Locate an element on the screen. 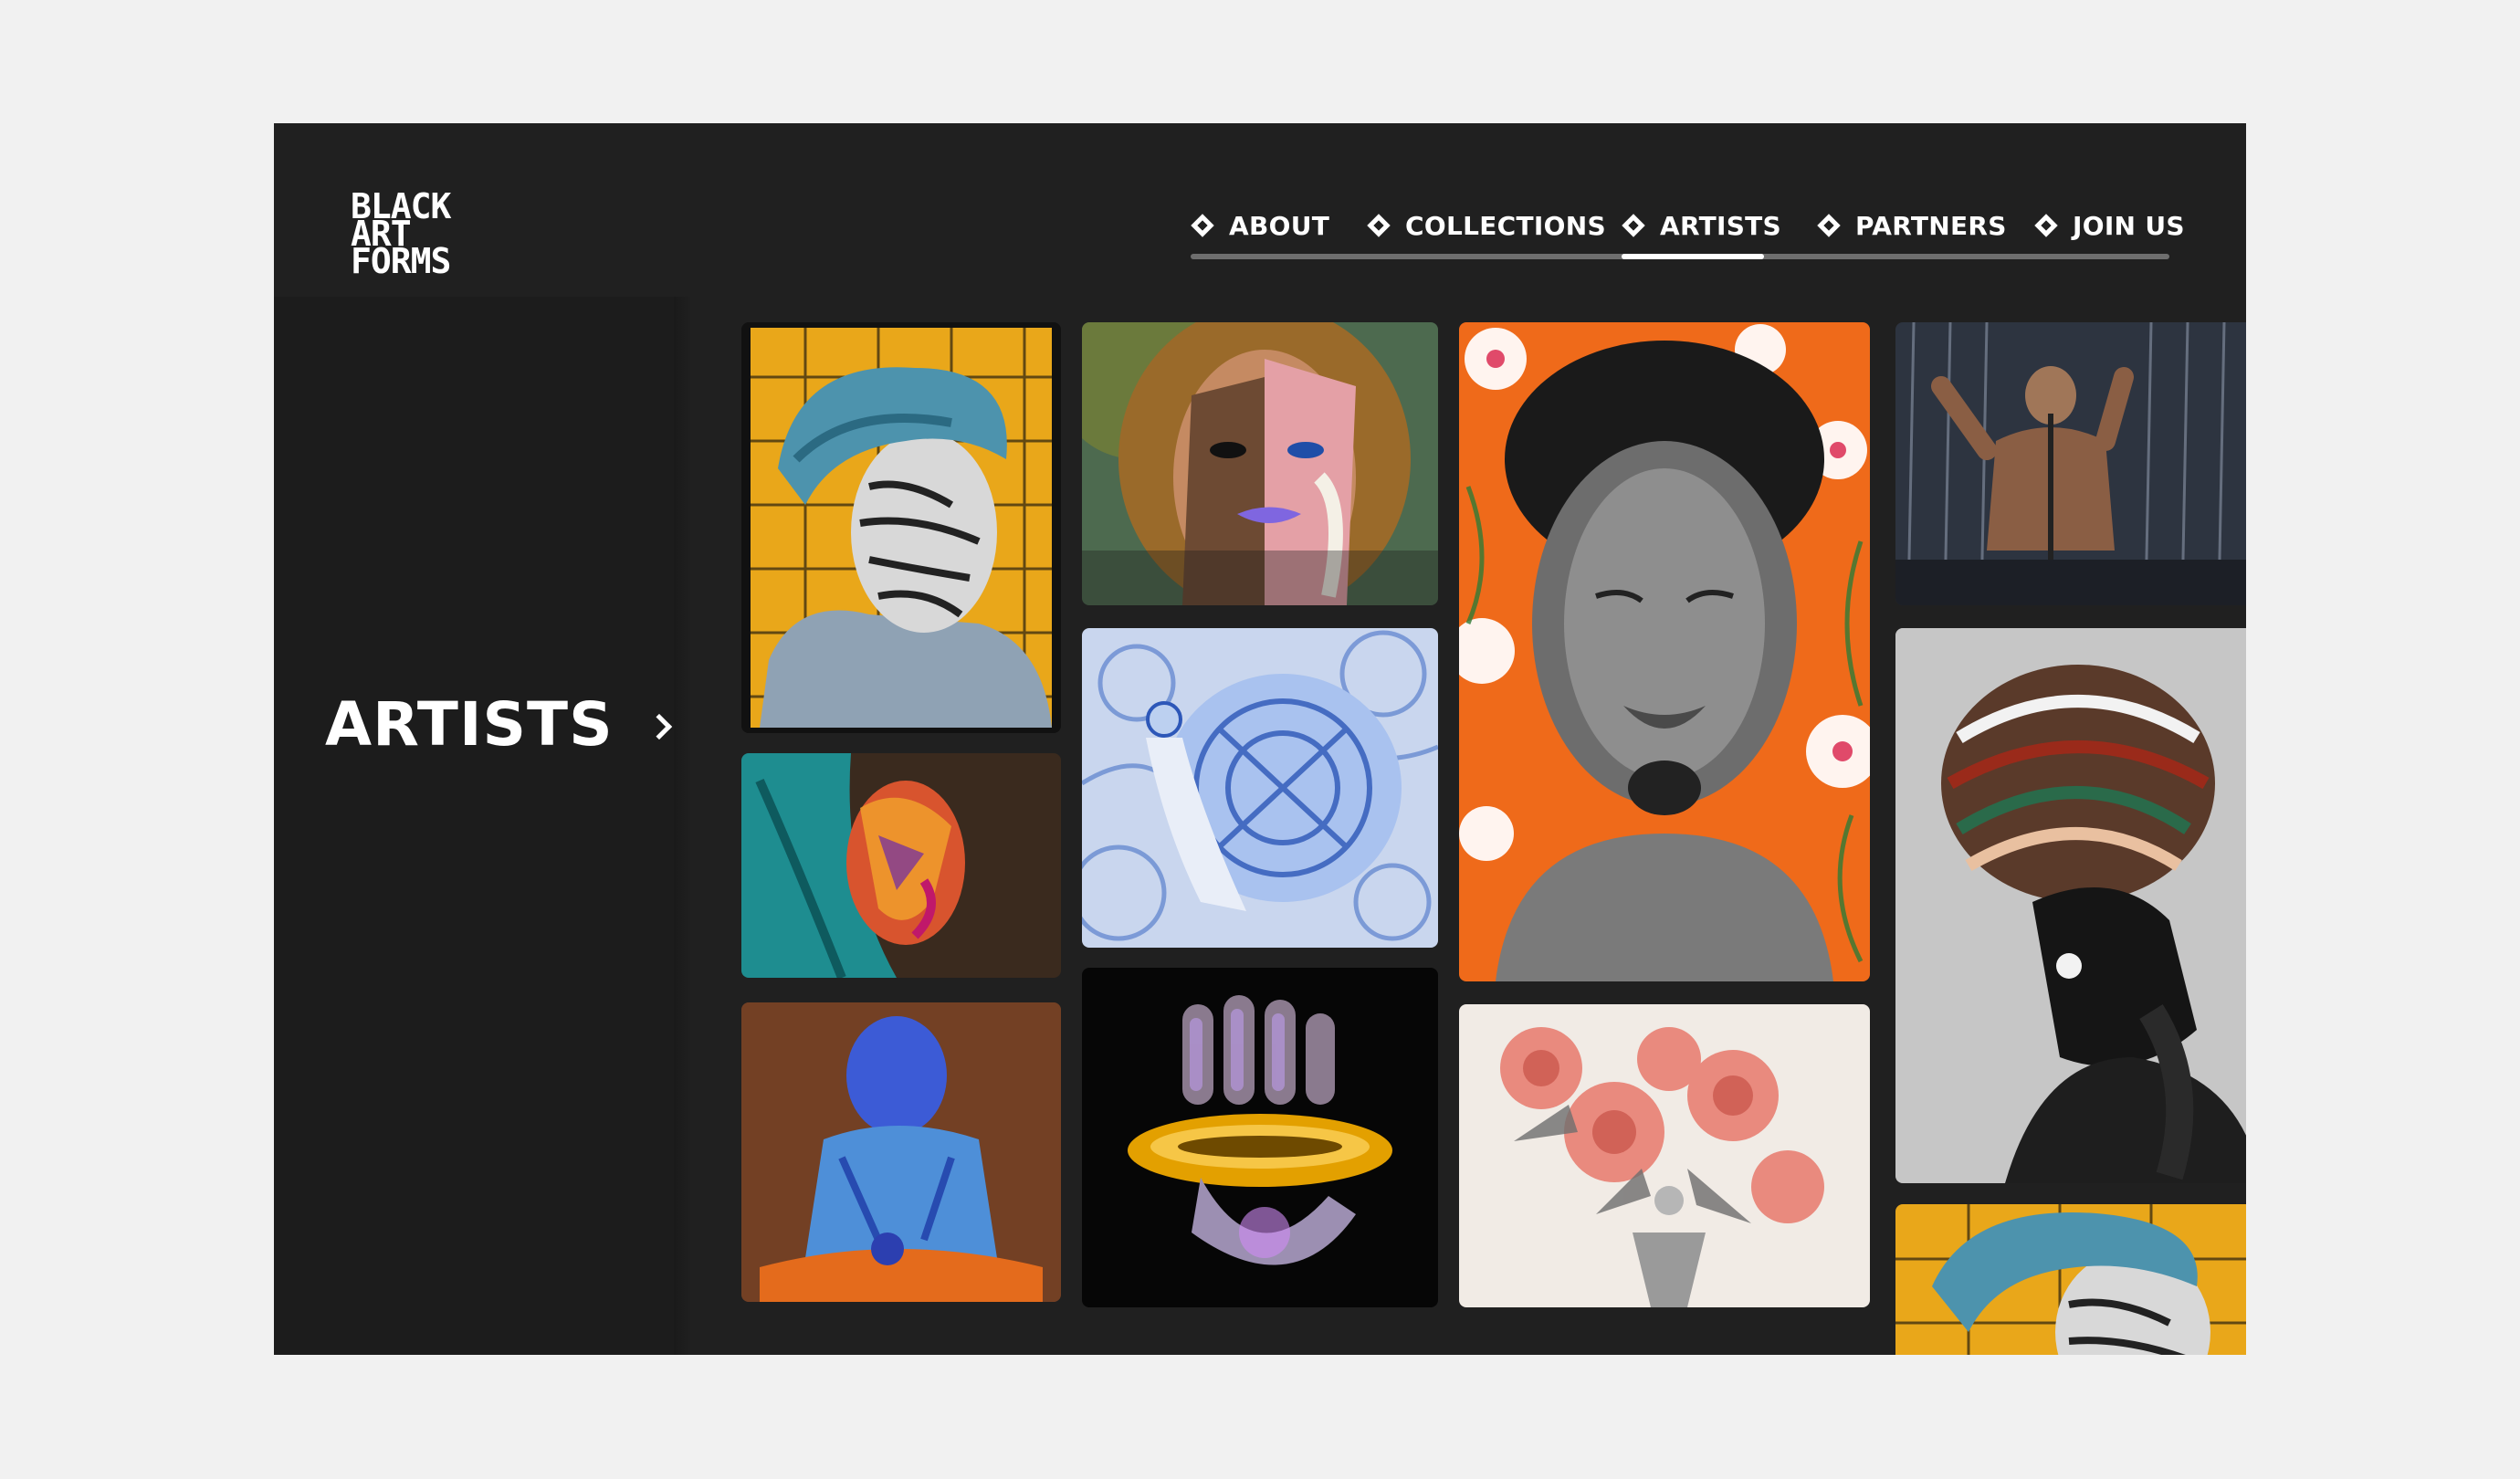  artwork-tile-turban-portrait is located at coordinates (901, 527).